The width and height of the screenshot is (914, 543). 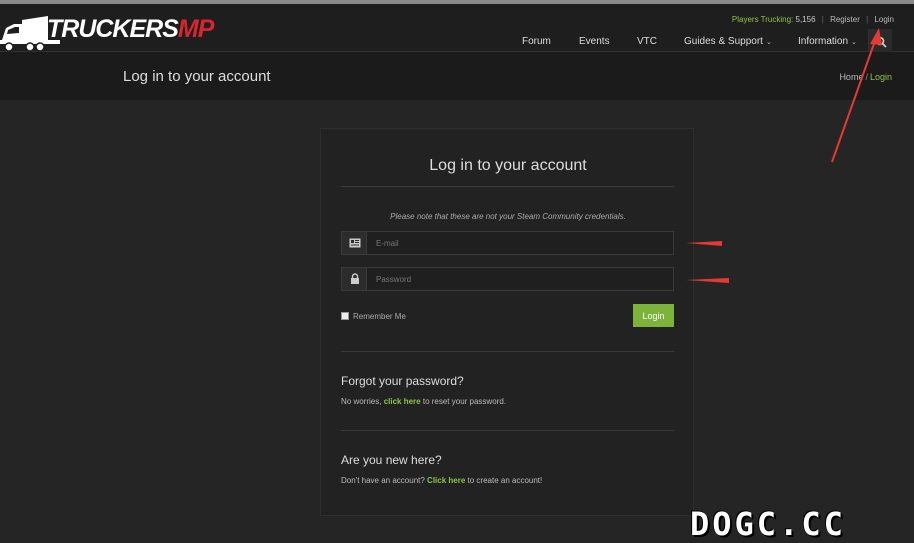 What do you see at coordinates (880, 77) in the screenshot?
I see `breadcrumb-login: Login` at bounding box center [880, 77].